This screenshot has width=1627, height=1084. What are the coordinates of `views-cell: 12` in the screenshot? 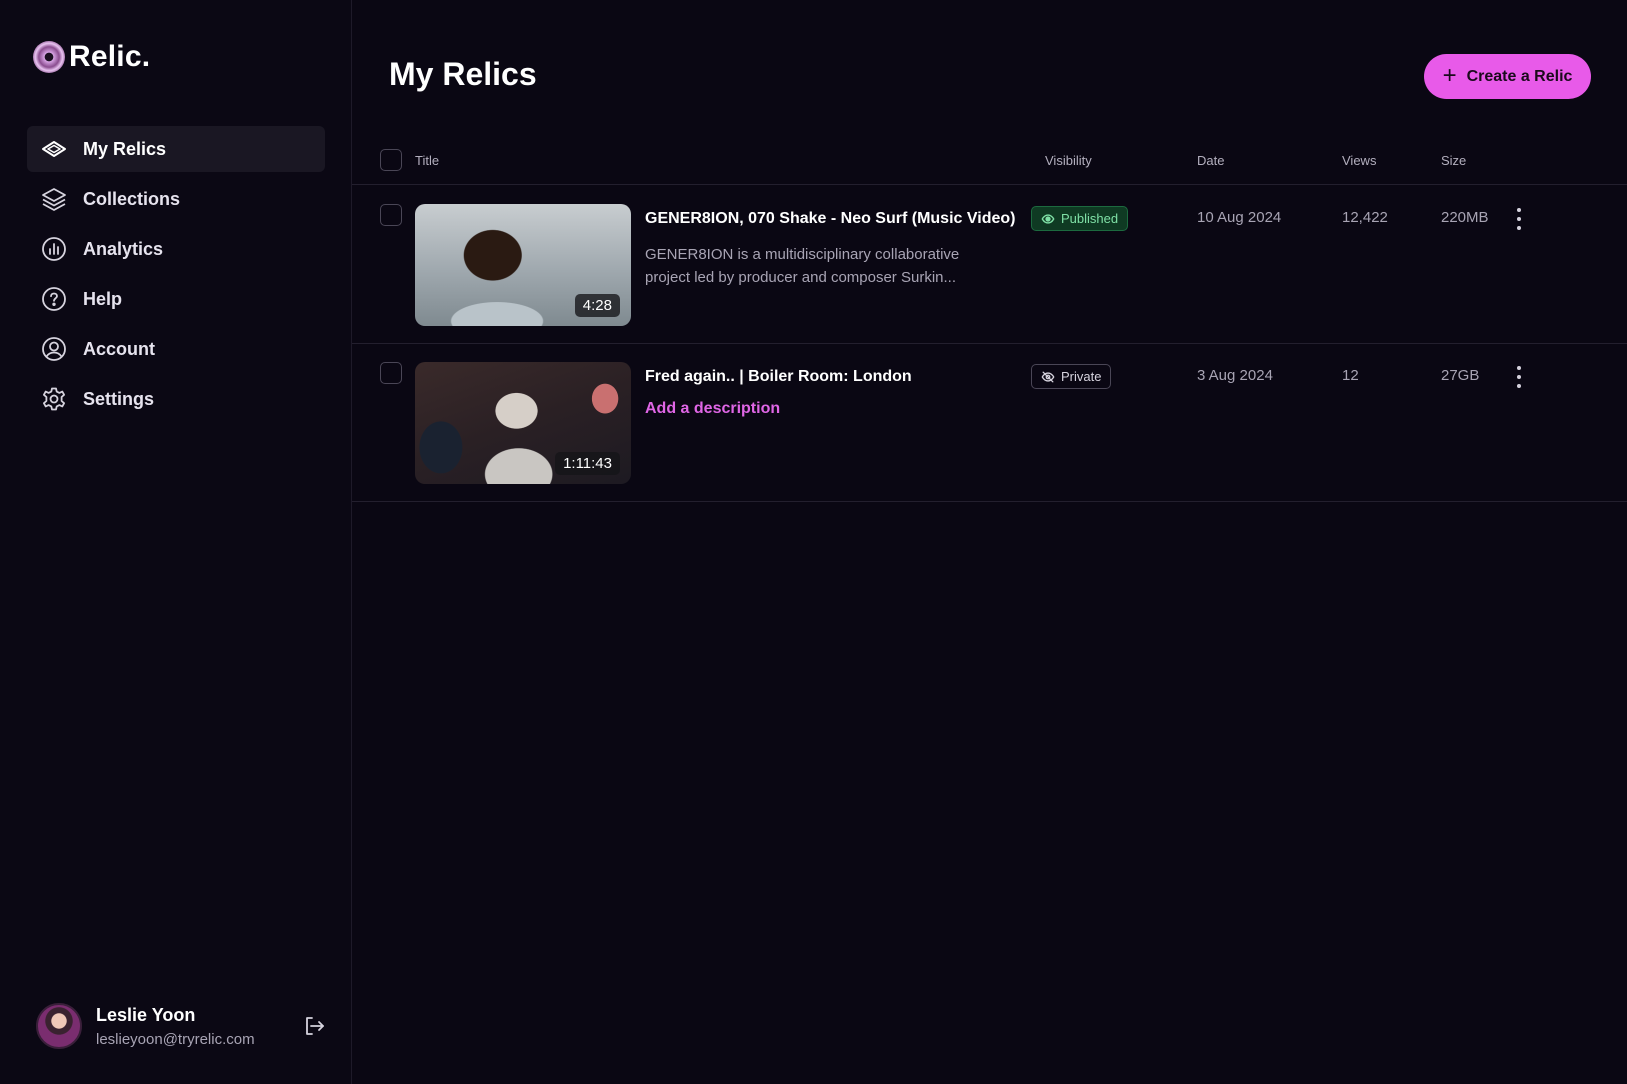 It's located at (1350, 375).